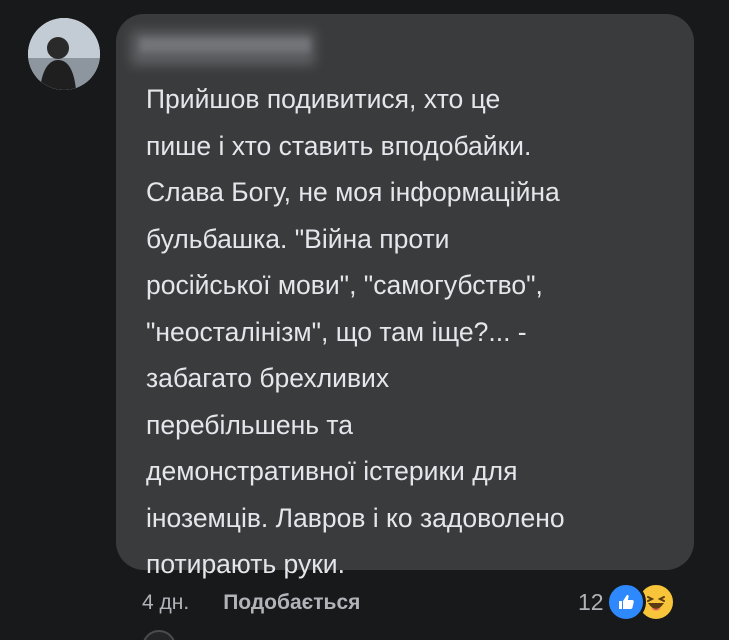 The width and height of the screenshot is (729, 640). Describe the element at coordinates (225, 45) in the screenshot. I see `author-name-redaction-band` at that location.